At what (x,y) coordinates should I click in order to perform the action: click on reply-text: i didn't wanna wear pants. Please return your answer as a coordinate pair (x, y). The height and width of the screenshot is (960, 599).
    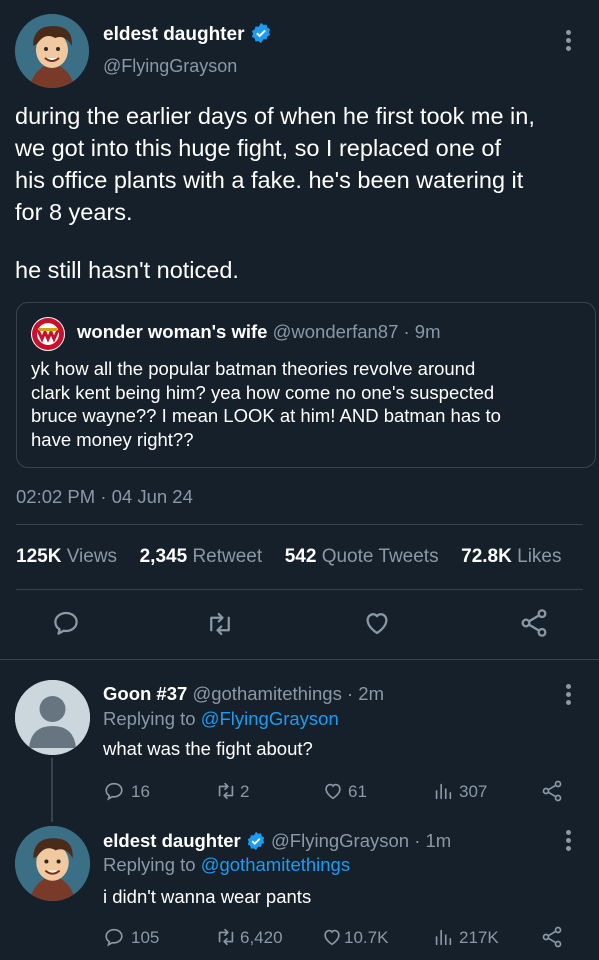
    Looking at the image, I should click on (207, 896).